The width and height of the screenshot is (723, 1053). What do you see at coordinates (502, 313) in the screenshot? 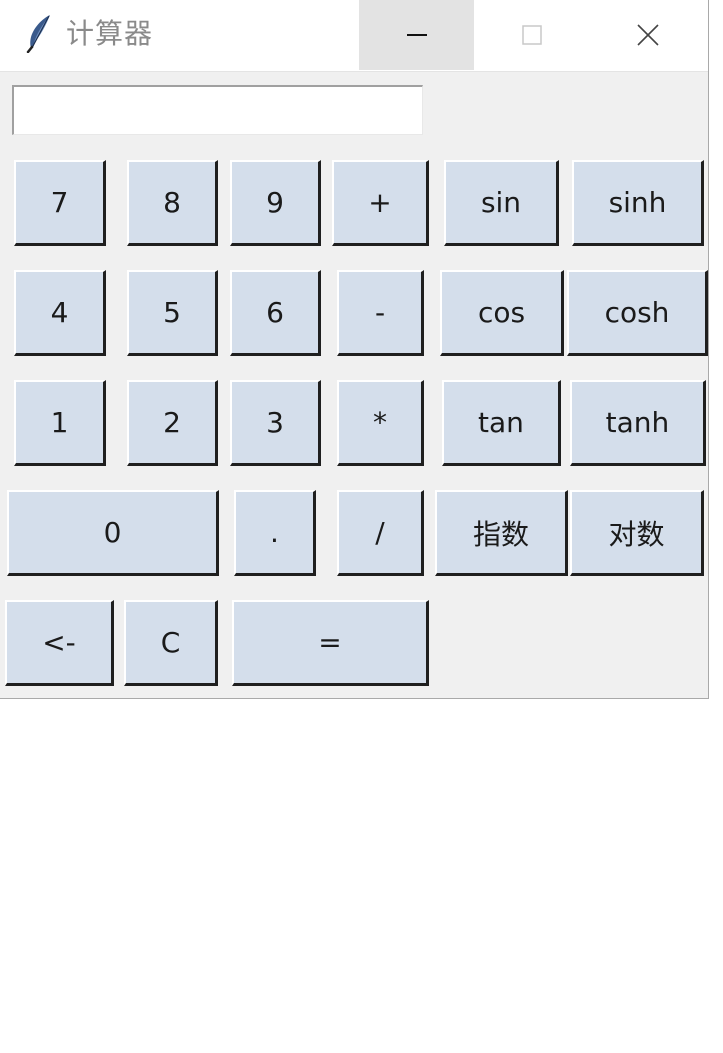
I see `cos-button: cos` at bounding box center [502, 313].